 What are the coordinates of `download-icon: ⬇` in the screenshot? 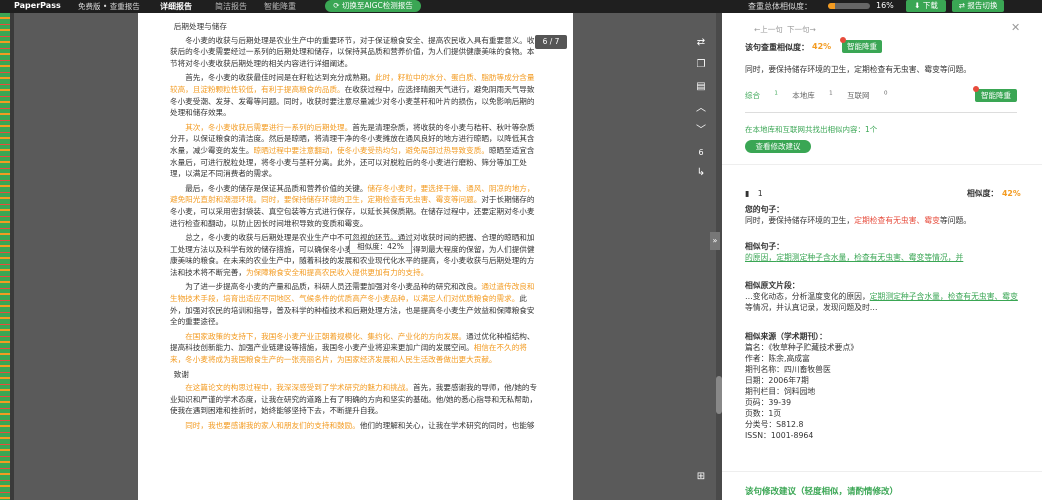 It's located at (918, 5).